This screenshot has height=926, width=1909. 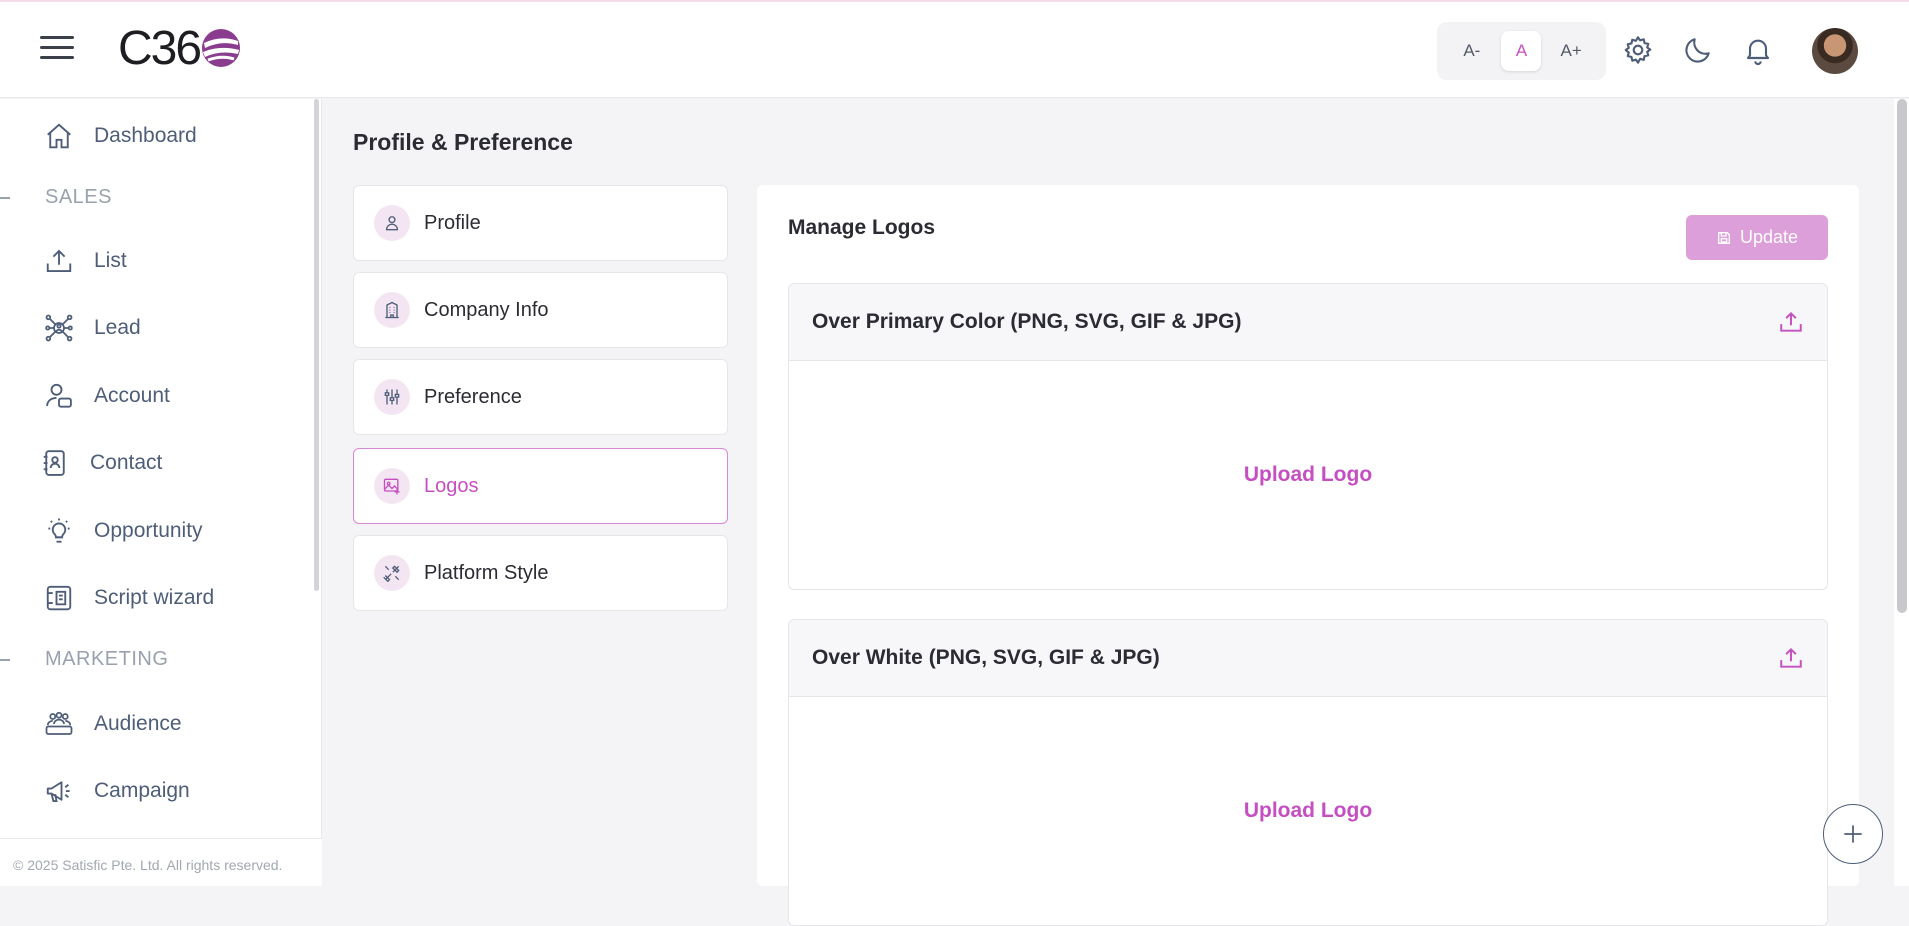 What do you see at coordinates (473, 396) in the screenshot?
I see `tab-label: Preference` at bounding box center [473, 396].